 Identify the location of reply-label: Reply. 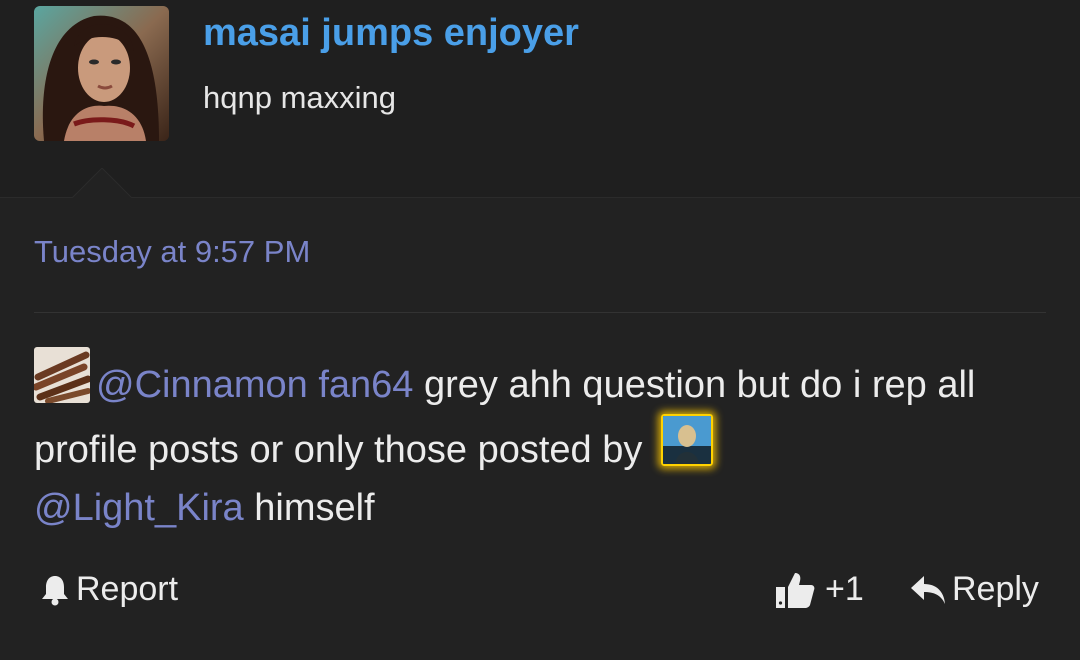
(995, 589).